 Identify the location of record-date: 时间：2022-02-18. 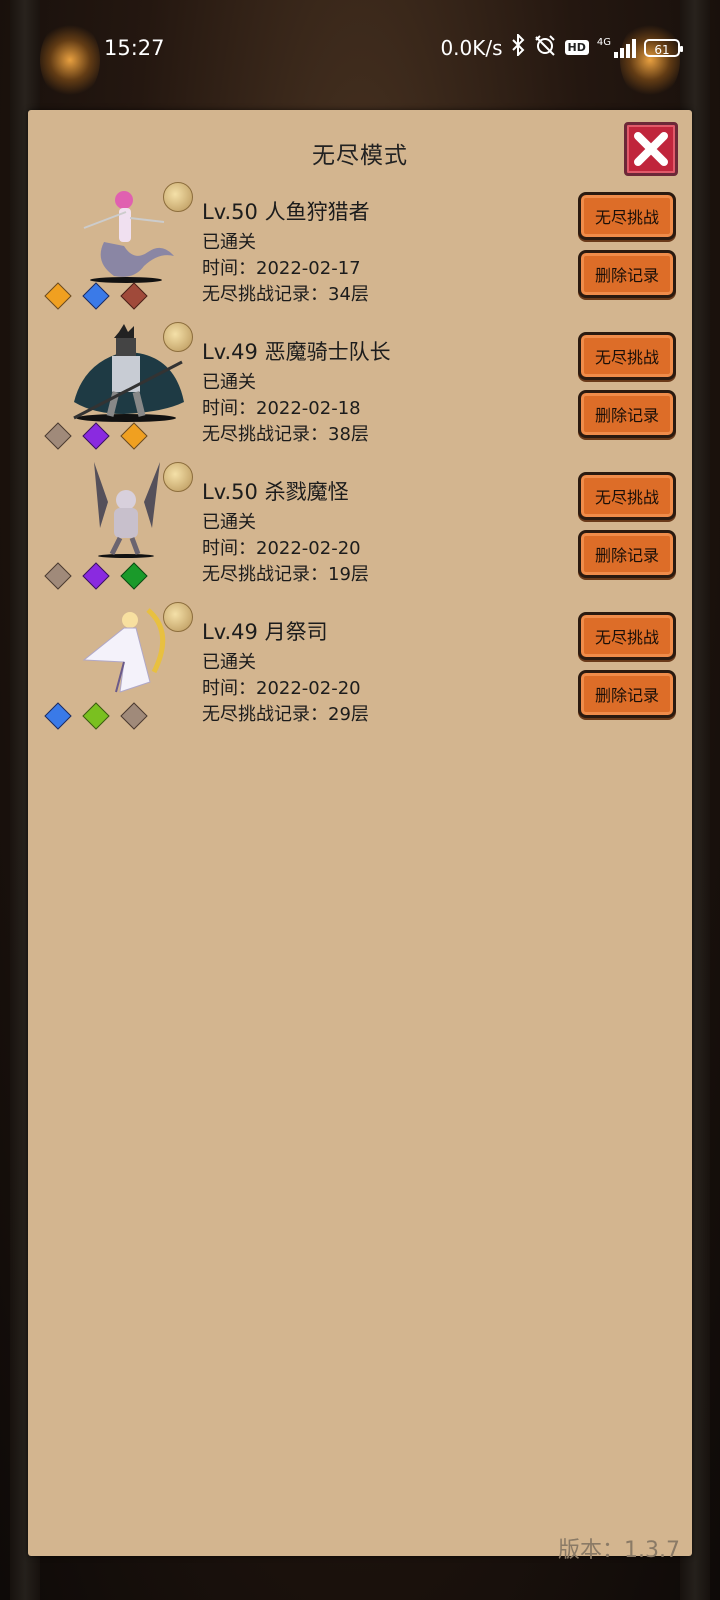
(281, 408).